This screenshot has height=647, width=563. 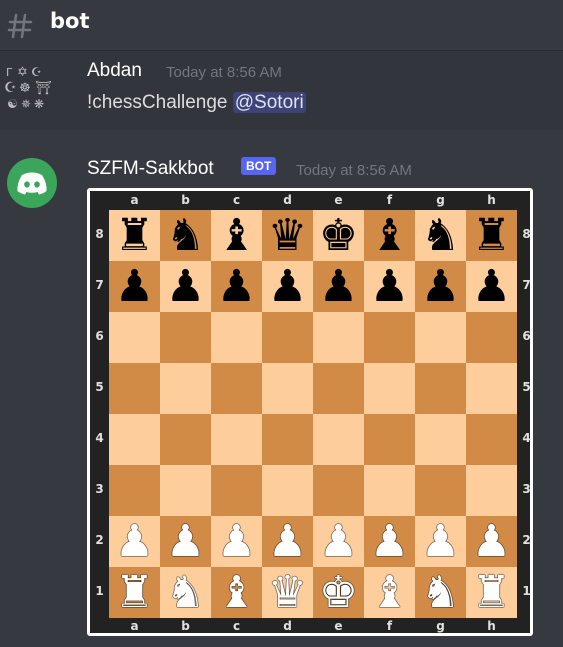 What do you see at coordinates (185, 626) in the screenshot?
I see `file-label-b-bottom: b` at bounding box center [185, 626].